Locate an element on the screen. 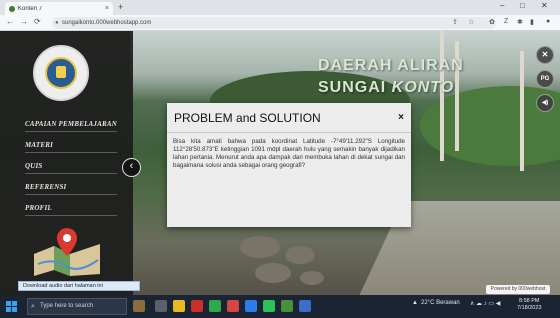  menu-item-referensi: REFERENSI is located at coordinates (71, 189).